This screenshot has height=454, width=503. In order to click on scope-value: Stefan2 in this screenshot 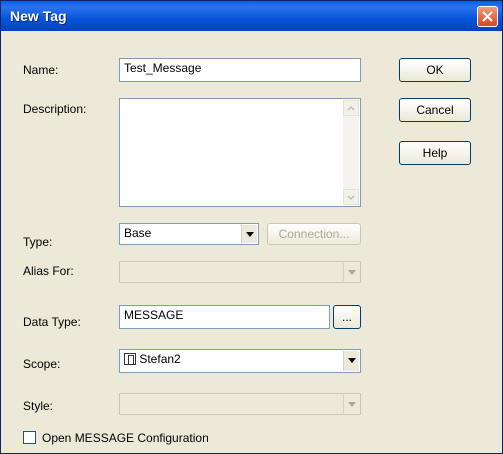, I will do `click(160, 359)`.